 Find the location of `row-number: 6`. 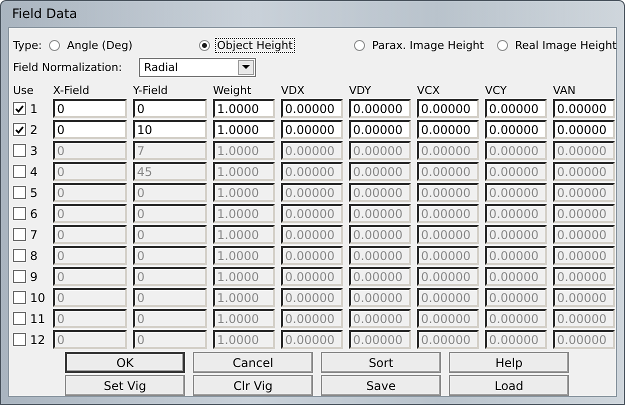

row-number: 6 is located at coordinates (34, 213).